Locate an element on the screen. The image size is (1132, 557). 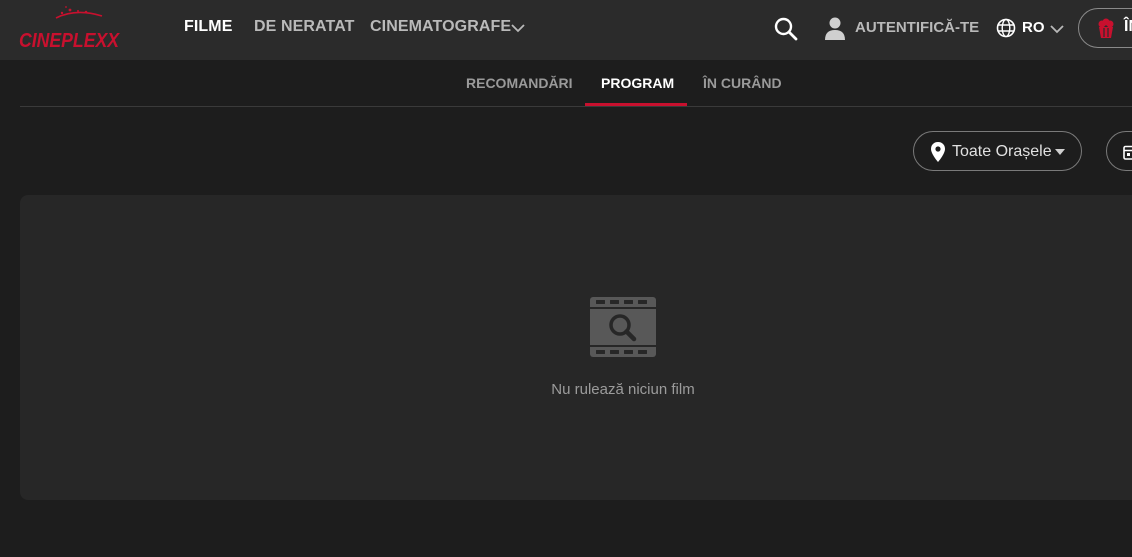
tab-in-curand: ÎN CURÂND is located at coordinates (742, 83).